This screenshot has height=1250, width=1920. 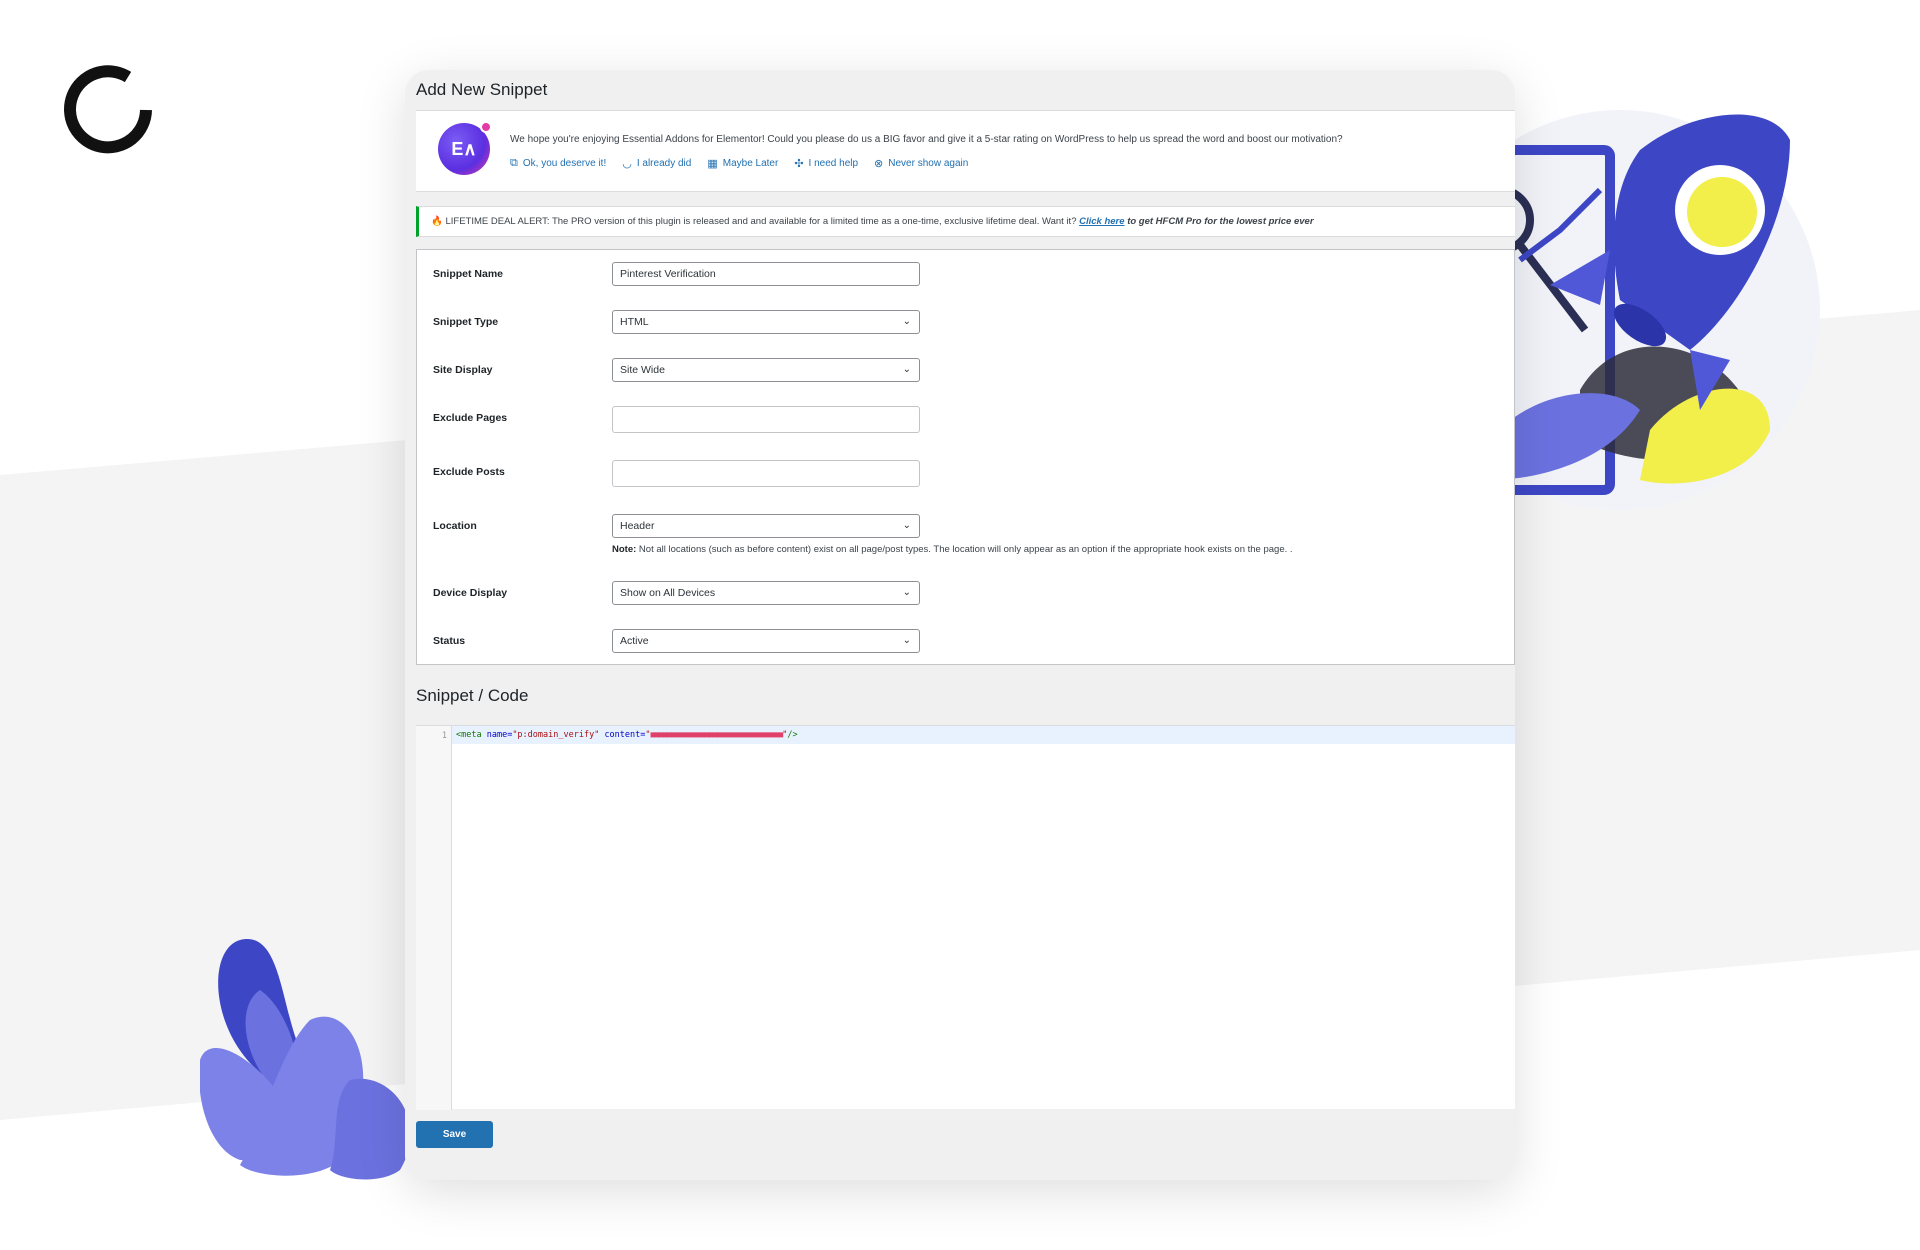 What do you see at coordinates (879, 164) in the screenshot?
I see `close-circle-icon: ⊗` at bounding box center [879, 164].